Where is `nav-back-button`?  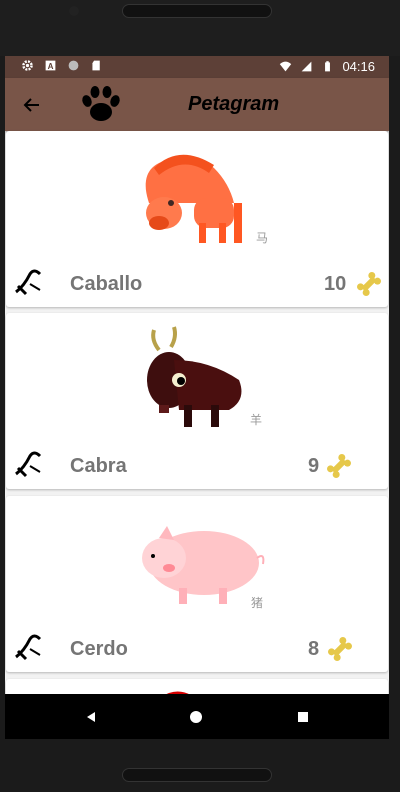
nav-back-button is located at coordinates (91, 716).